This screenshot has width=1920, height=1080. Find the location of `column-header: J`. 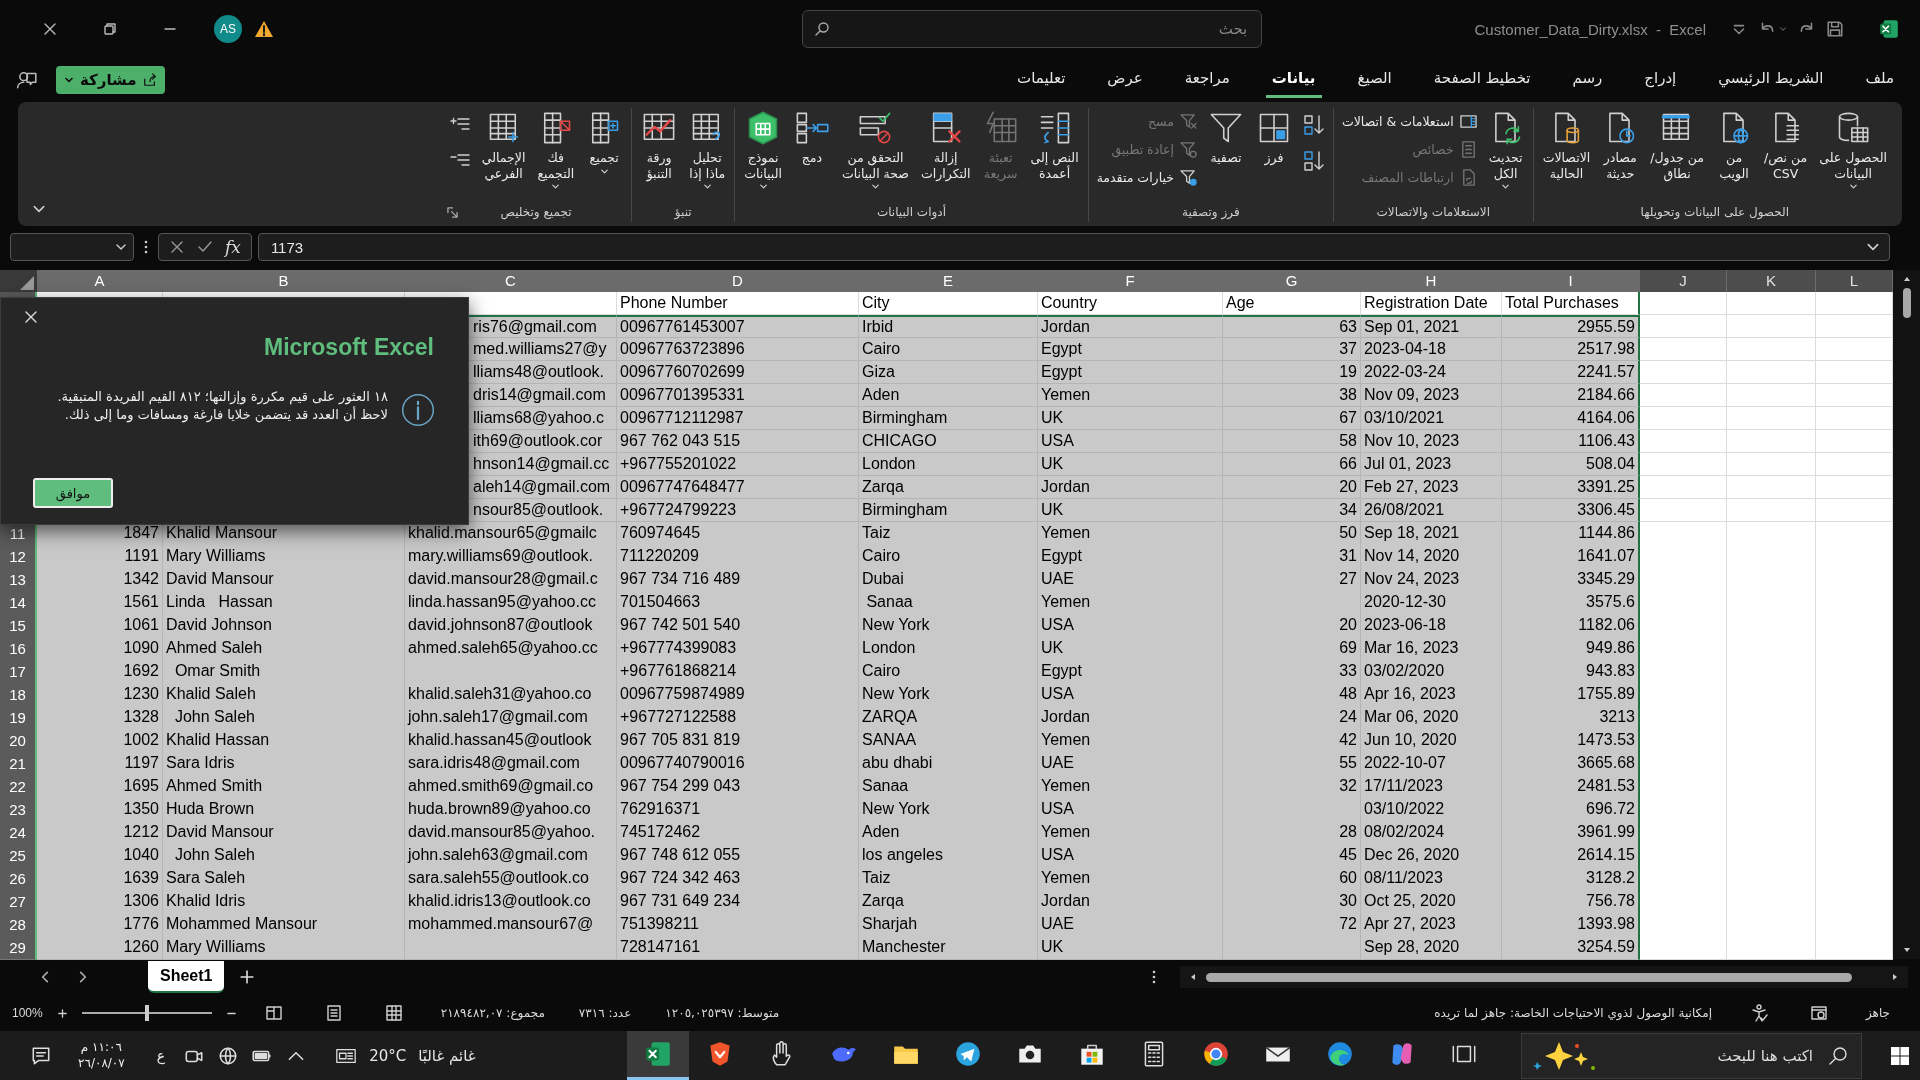

column-header: J is located at coordinates (1683, 282).